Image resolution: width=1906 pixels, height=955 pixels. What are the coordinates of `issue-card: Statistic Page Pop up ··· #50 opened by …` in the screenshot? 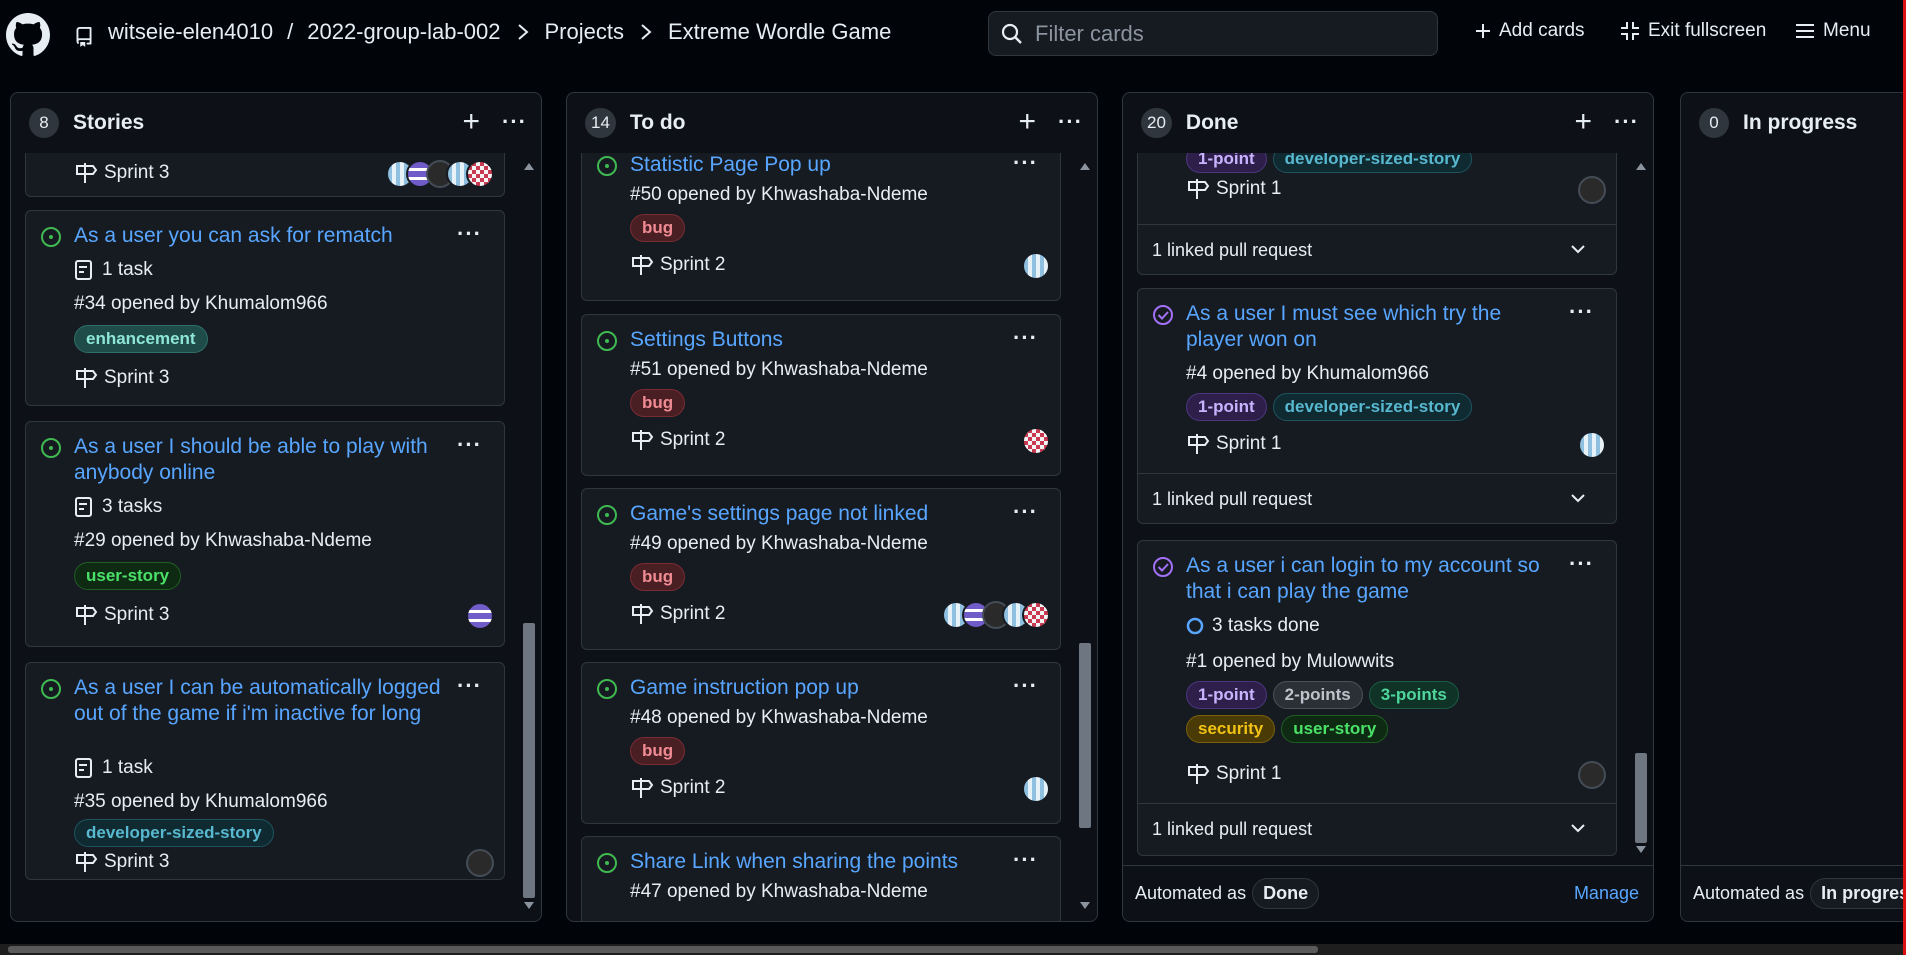 It's located at (821, 227).